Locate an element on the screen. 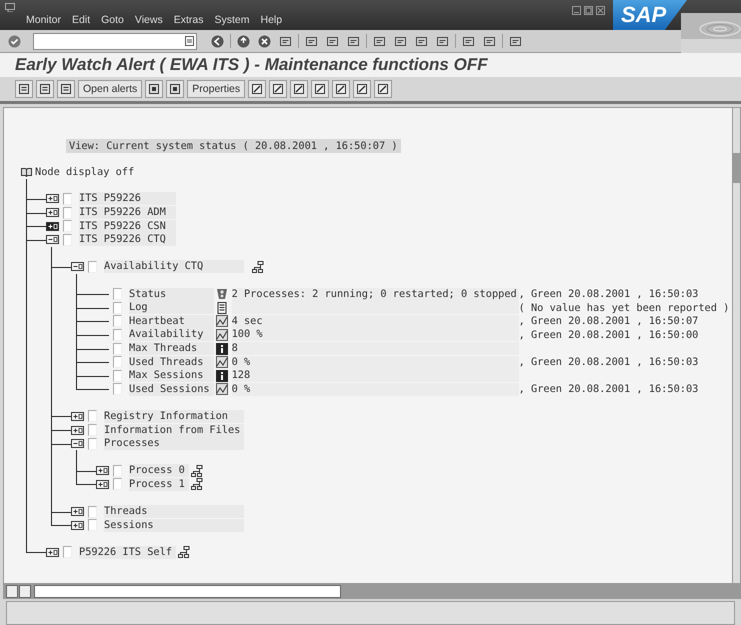  tree-node-label: Sessions is located at coordinates (174, 525).